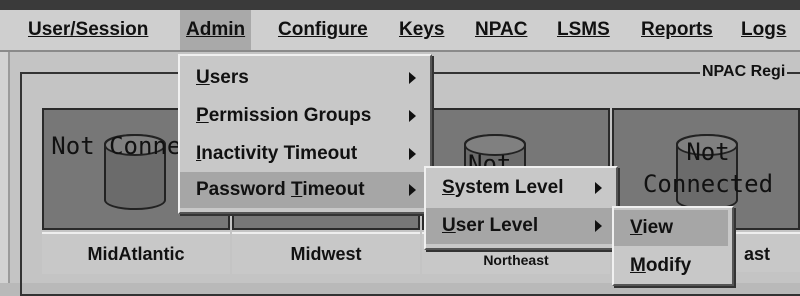  I want to click on menu-item-password-timeout: Password Timeout, so click(303, 190).